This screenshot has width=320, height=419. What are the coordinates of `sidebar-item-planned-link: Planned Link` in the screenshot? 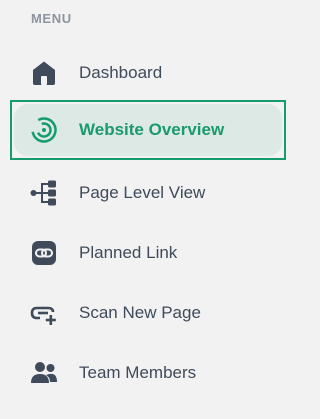 It's located at (148, 253).